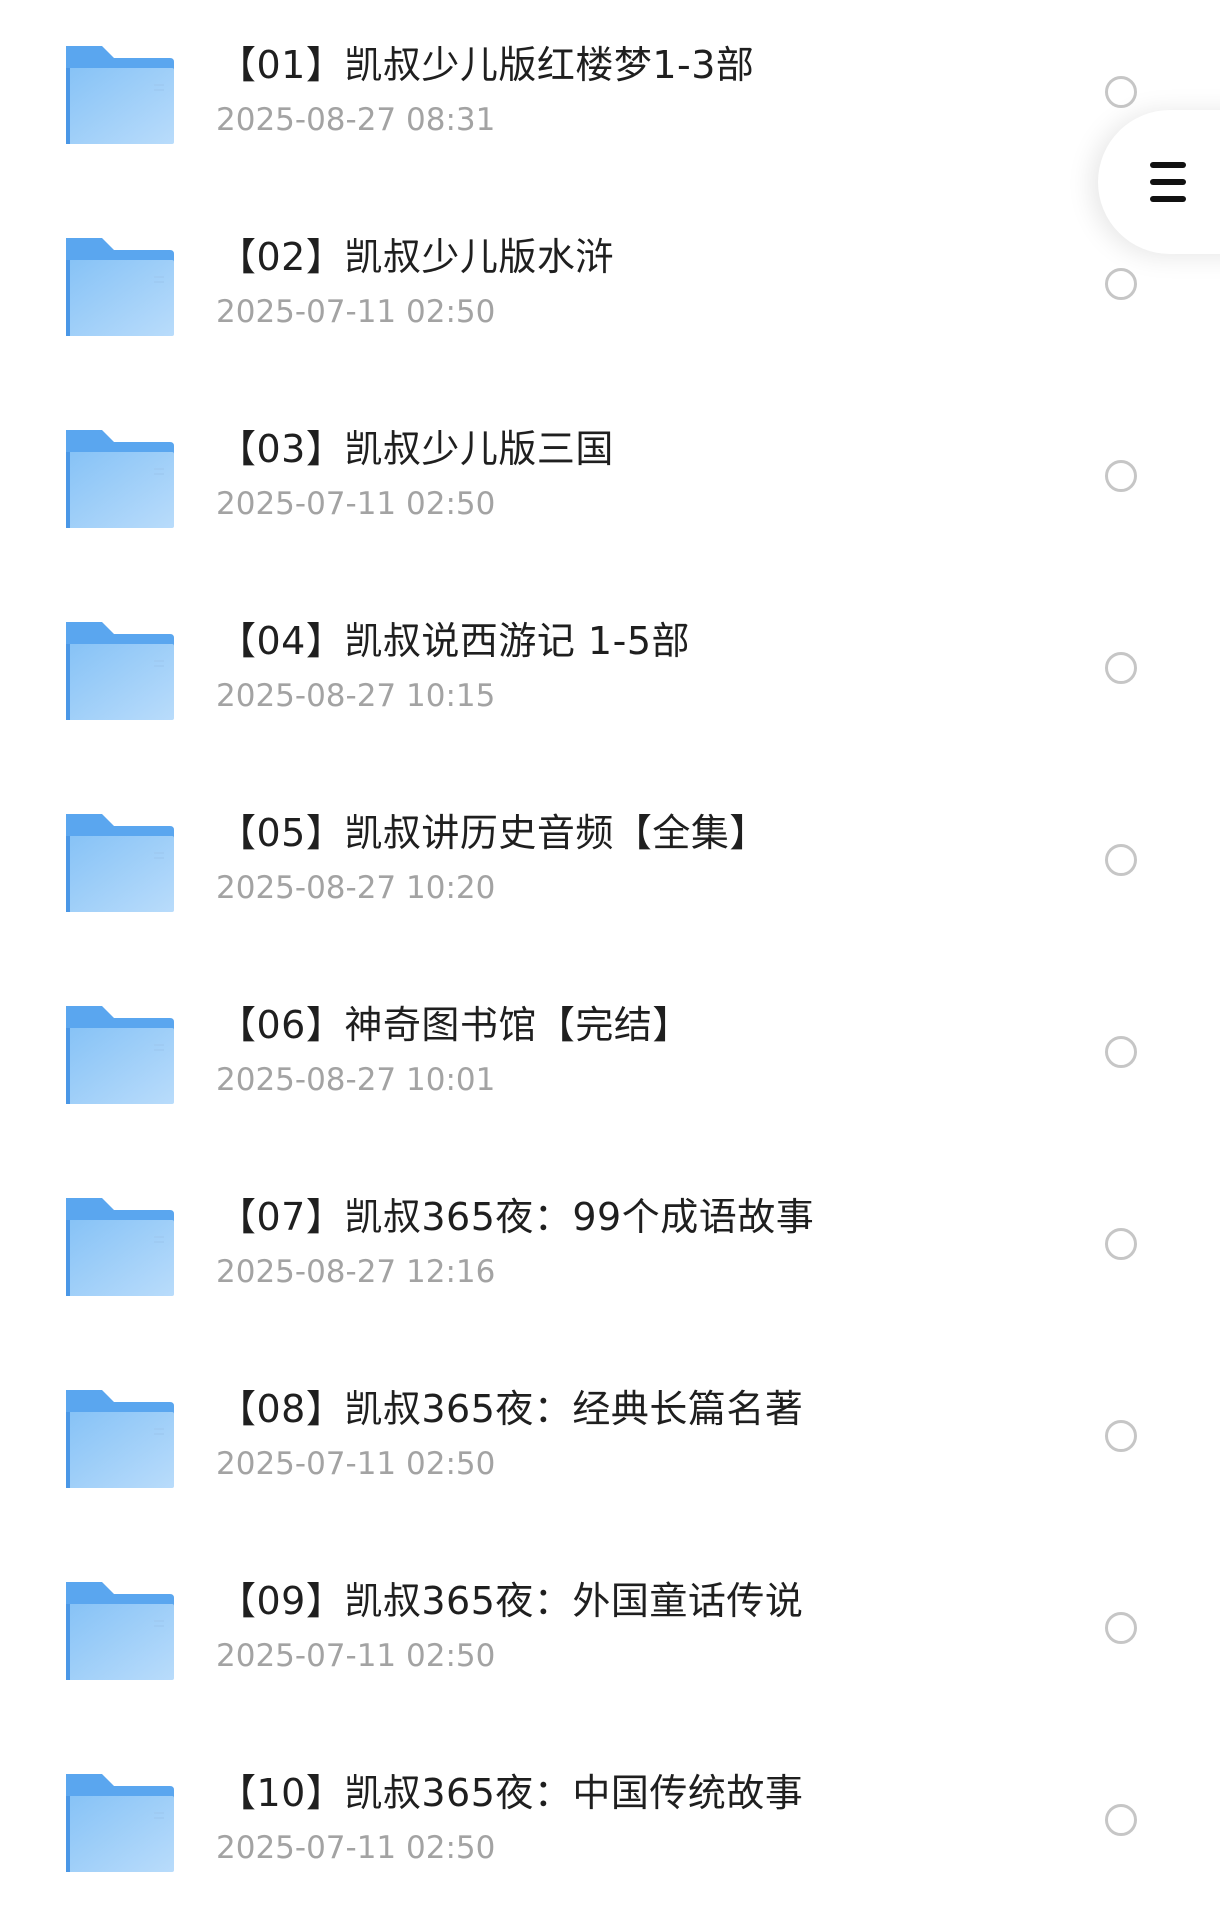  Describe the element at coordinates (454, 1025) in the screenshot. I see `folder-name: 【06】神奇图书馆【完结】` at that location.